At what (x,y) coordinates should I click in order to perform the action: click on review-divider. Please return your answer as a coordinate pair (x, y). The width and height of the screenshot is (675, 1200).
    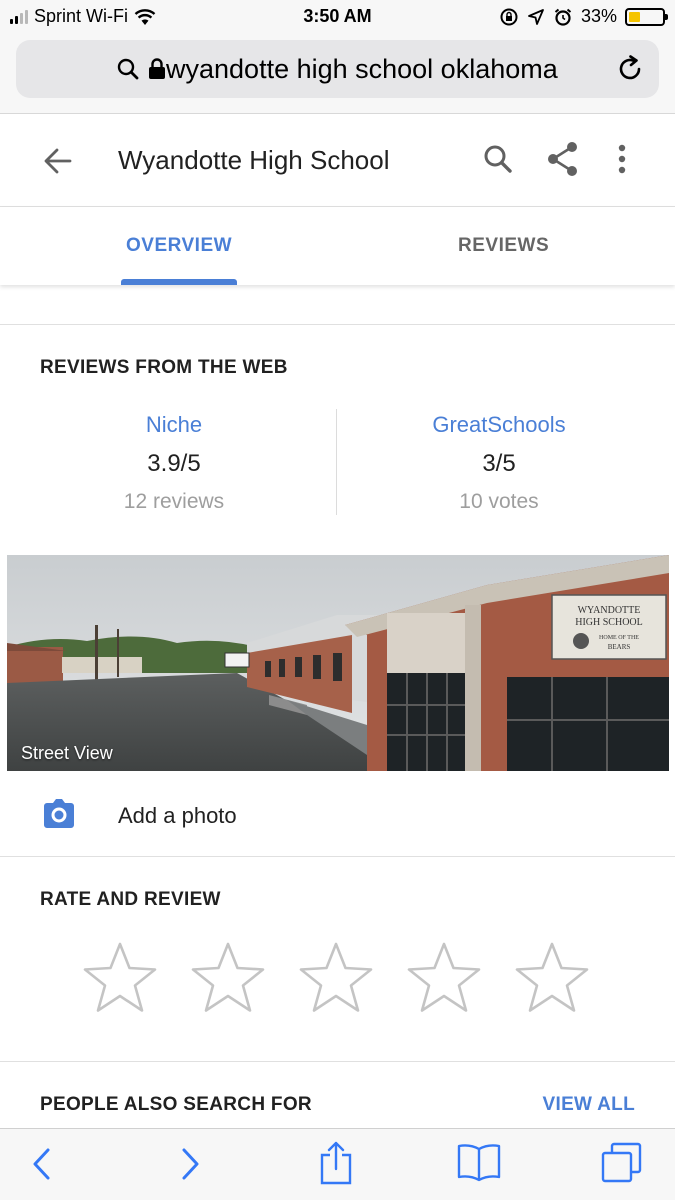
    Looking at the image, I should click on (336, 462).